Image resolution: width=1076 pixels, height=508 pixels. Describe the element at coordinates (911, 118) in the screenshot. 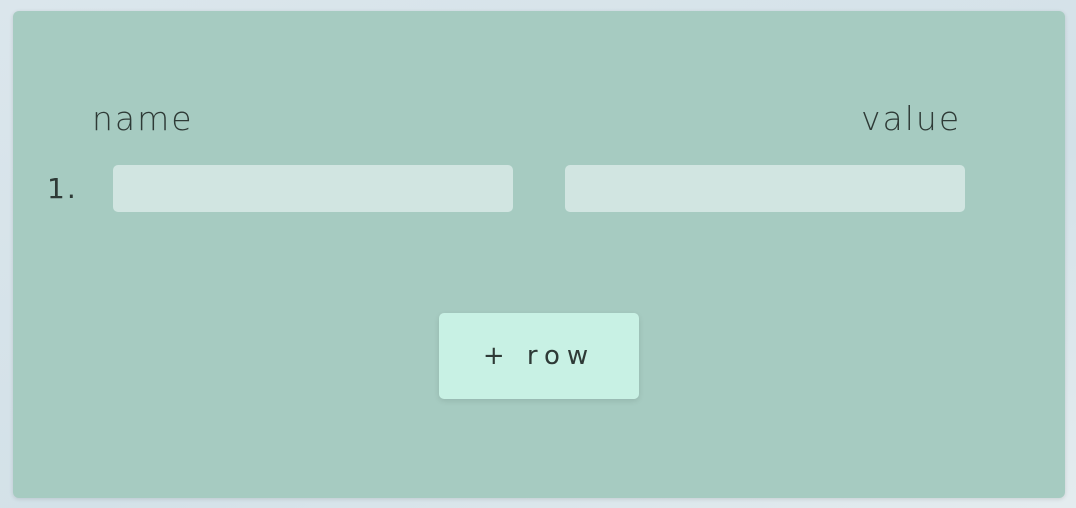

I see `column-header-value: value` at that location.